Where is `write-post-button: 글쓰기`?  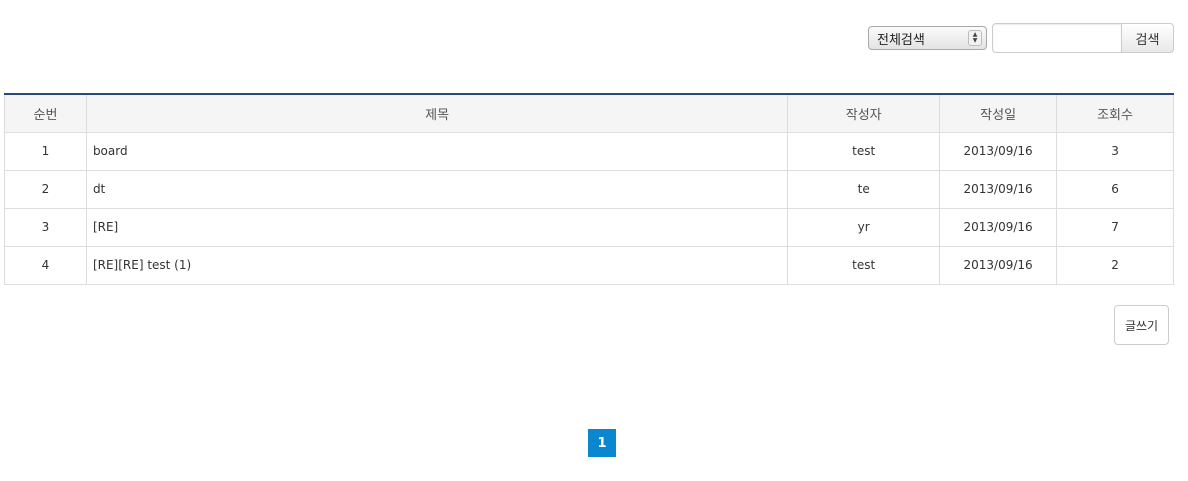
write-post-button: 글쓰기 is located at coordinates (1141, 325).